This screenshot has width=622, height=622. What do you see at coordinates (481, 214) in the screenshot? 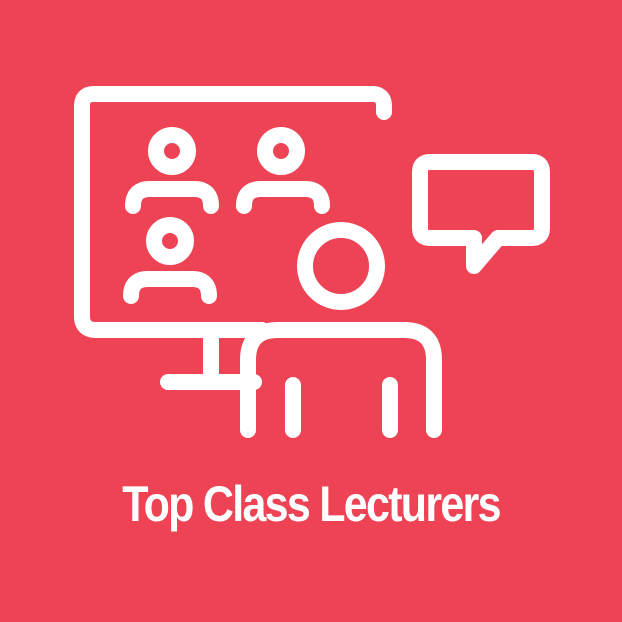
I see `speech-bubble-icon` at bounding box center [481, 214].